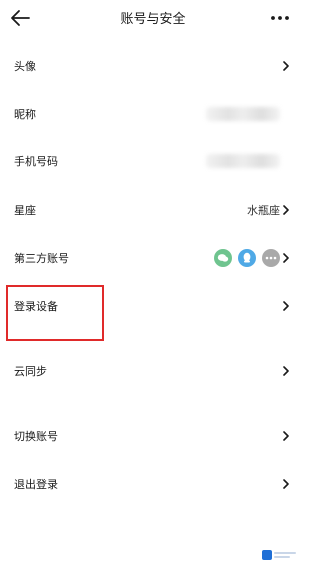 Image resolution: width=320 pixels, height=568 pixels. What do you see at coordinates (36, 436) in the screenshot?
I see `row-label: 切换账号` at bounding box center [36, 436].